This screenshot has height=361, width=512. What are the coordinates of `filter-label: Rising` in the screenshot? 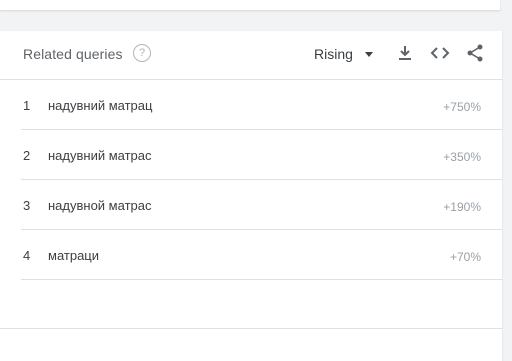 It's located at (333, 54).